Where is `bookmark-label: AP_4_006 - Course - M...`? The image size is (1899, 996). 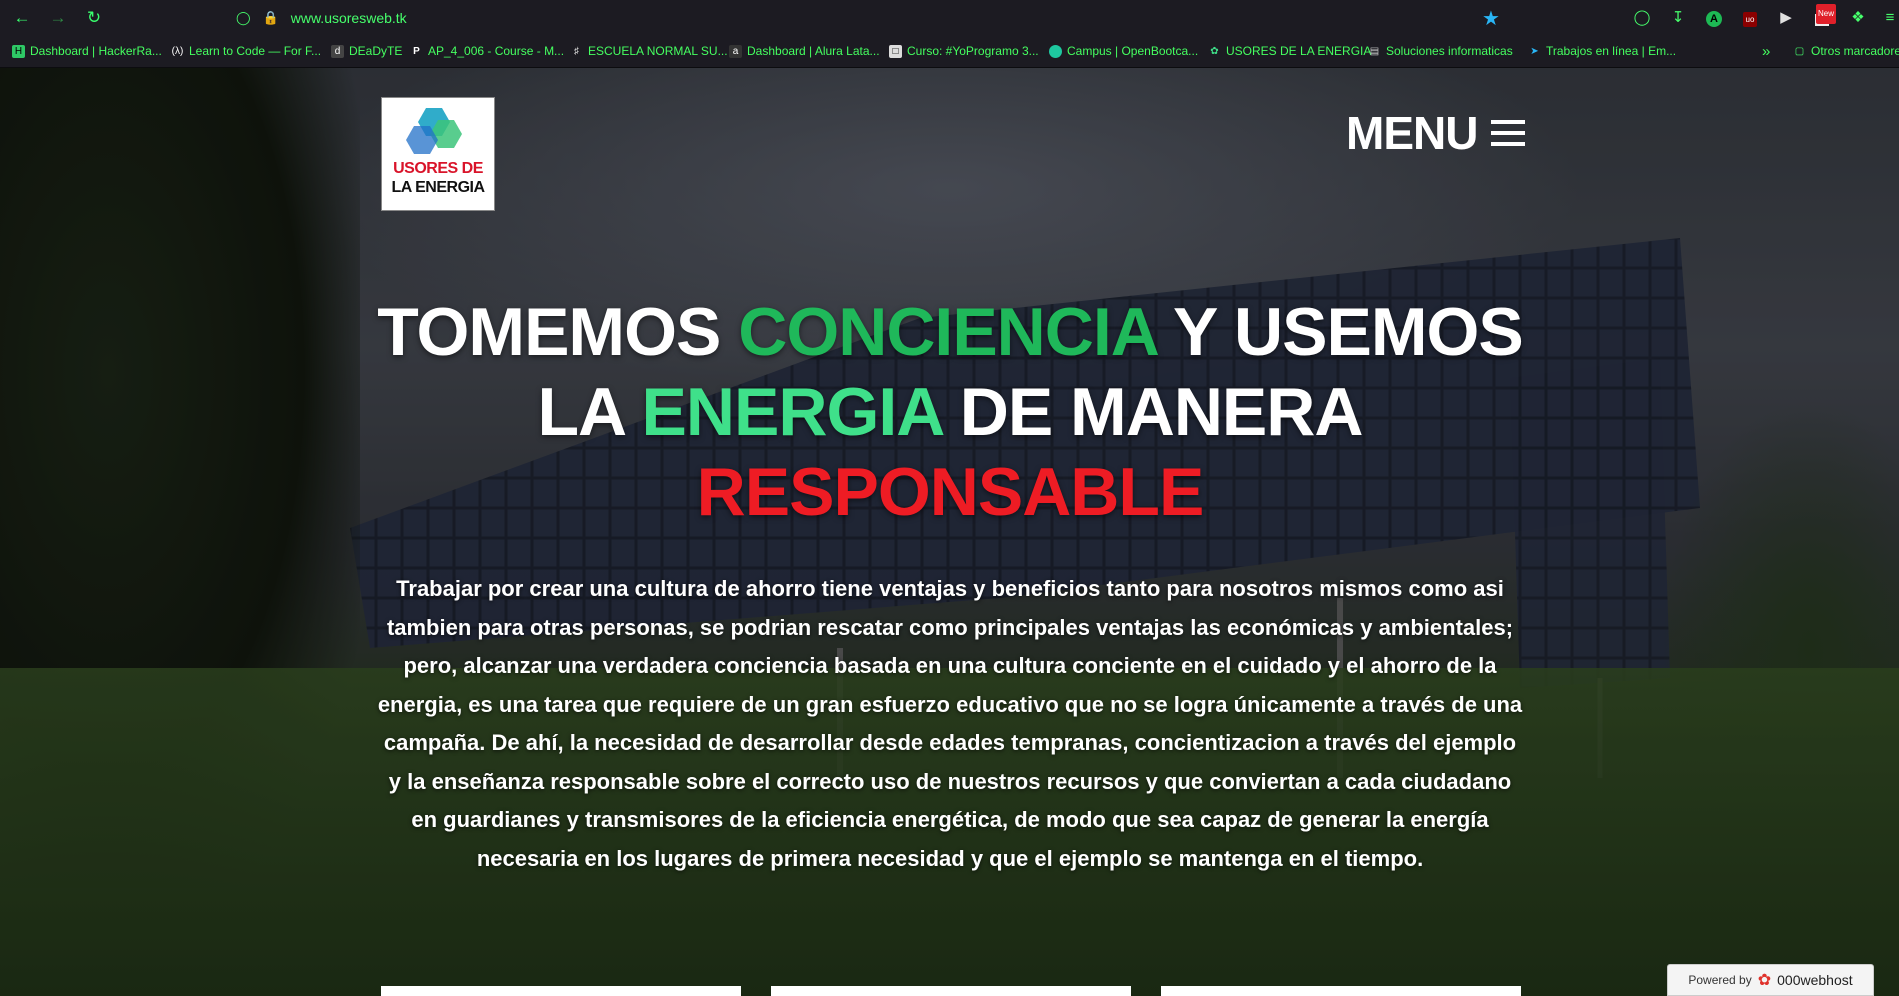
bookmark-label: AP_4_006 - Course - M... is located at coordinates (496, 51).